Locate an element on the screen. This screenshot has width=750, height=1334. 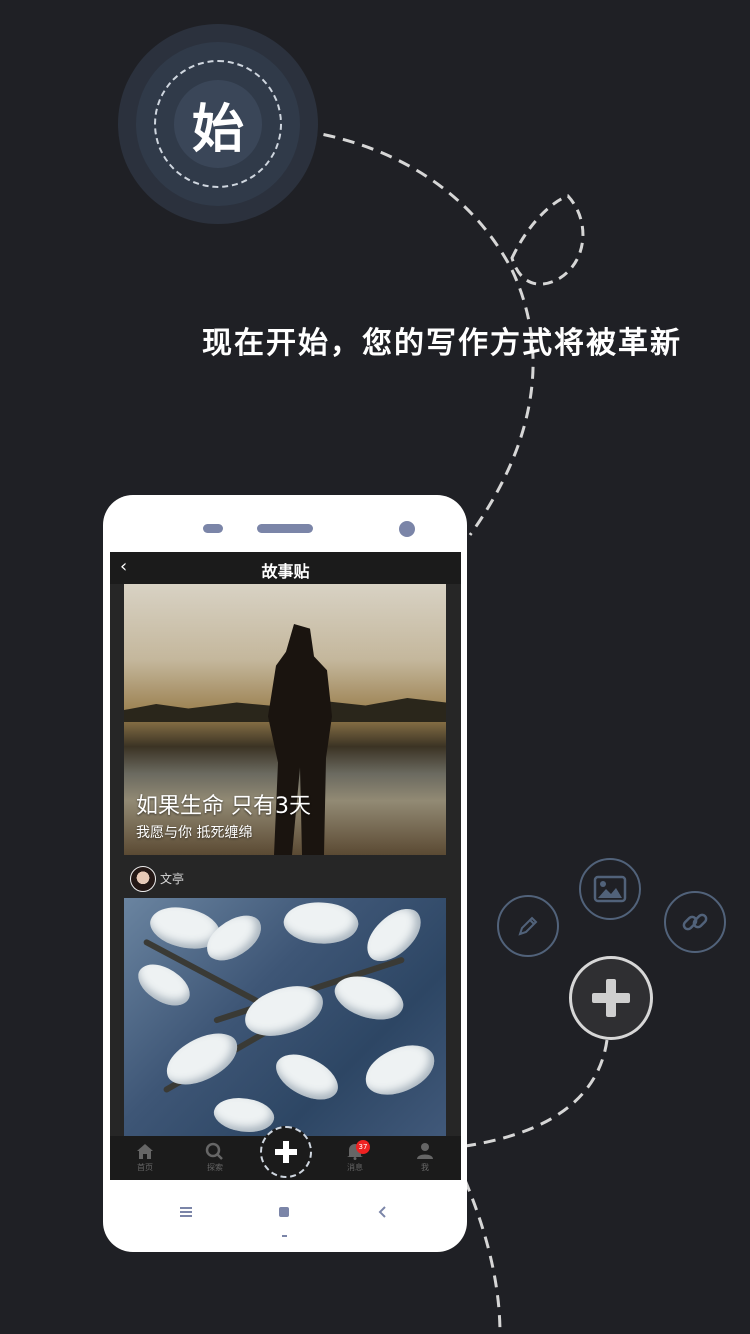
tab-me: 我 is located at coordinates (425, 1157).